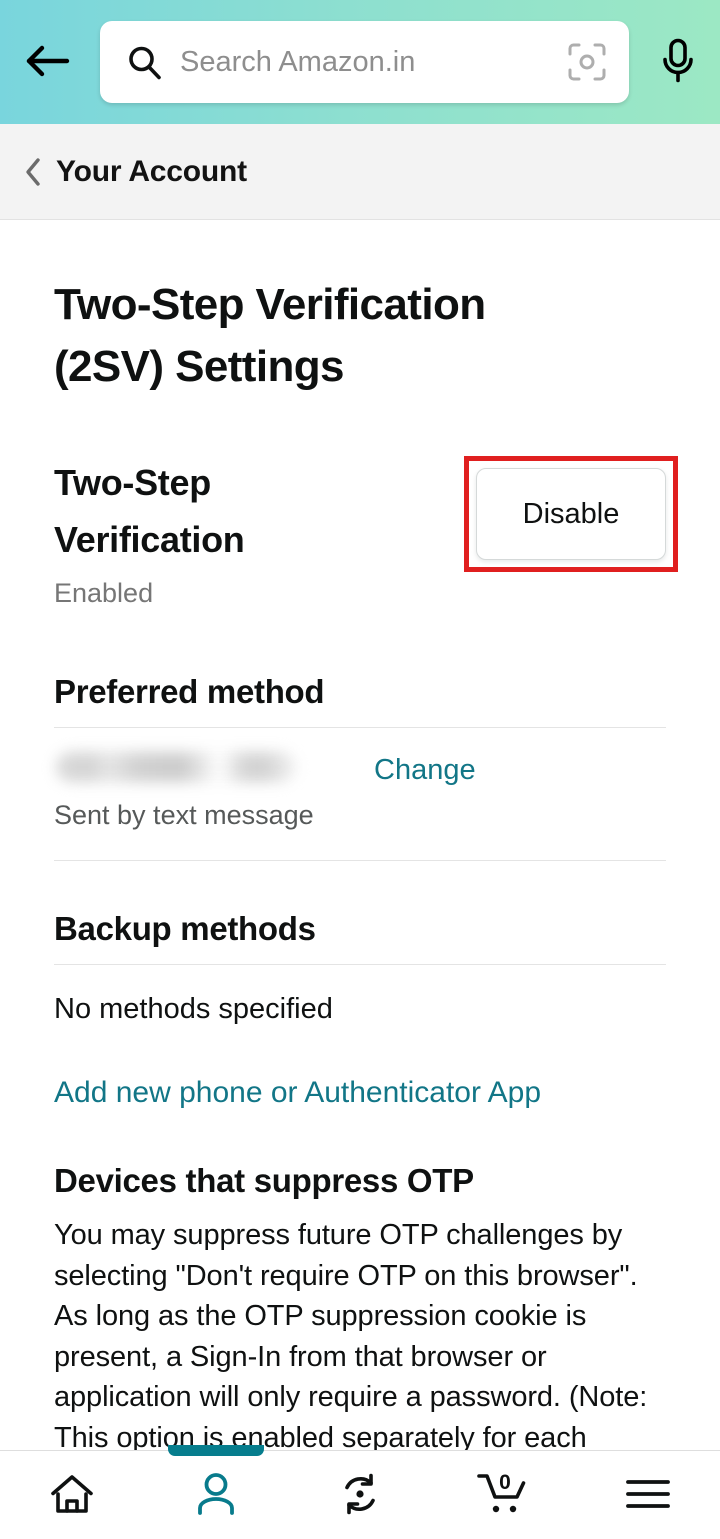  I want to click on hamburger-menu-icon, so click(648, 1495).